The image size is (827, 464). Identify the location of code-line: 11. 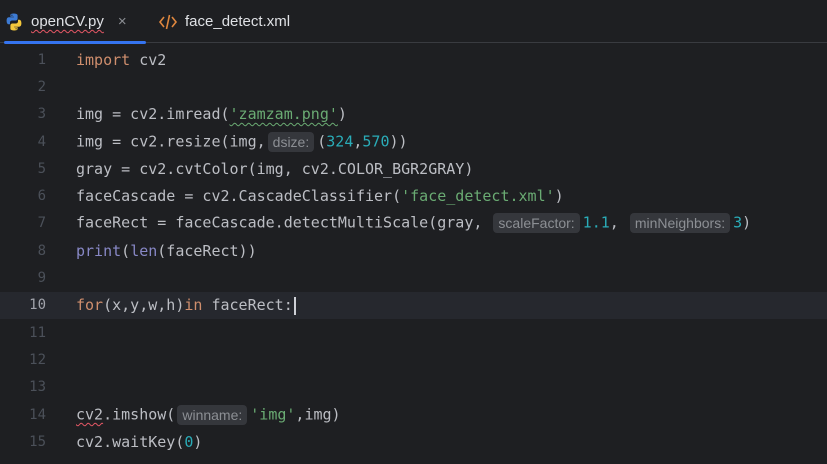
(413, 332).